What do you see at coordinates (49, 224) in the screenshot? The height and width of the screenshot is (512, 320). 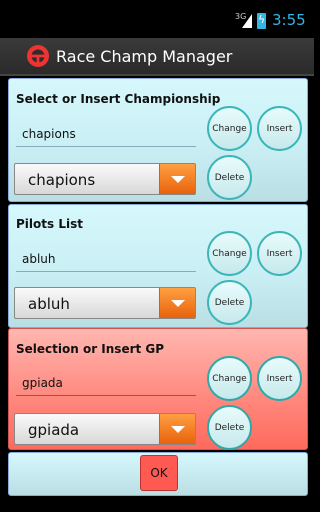 I see `pilots-heading: Pilots List` at bounding box center [49, 224].